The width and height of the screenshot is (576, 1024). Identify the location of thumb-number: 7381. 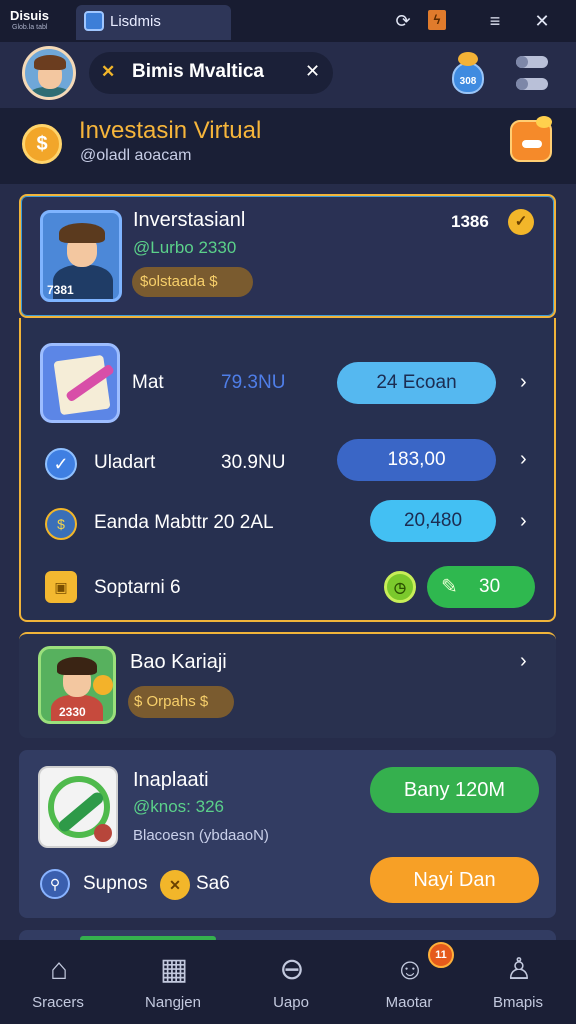
(60, 290).